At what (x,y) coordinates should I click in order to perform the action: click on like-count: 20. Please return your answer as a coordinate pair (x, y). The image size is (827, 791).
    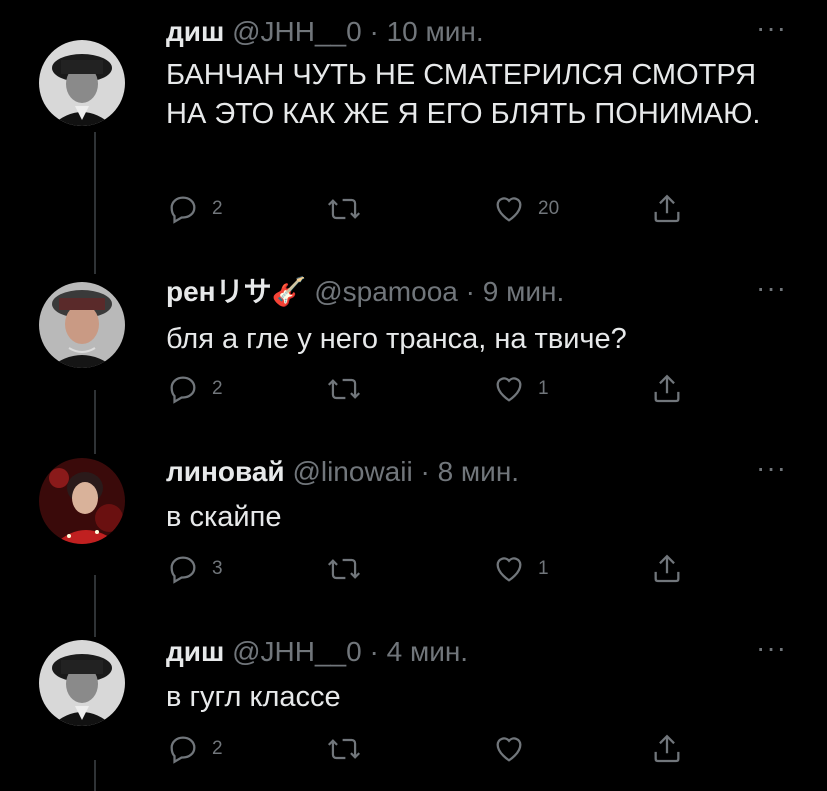
    Looking at the image, I should click on (549, 208).